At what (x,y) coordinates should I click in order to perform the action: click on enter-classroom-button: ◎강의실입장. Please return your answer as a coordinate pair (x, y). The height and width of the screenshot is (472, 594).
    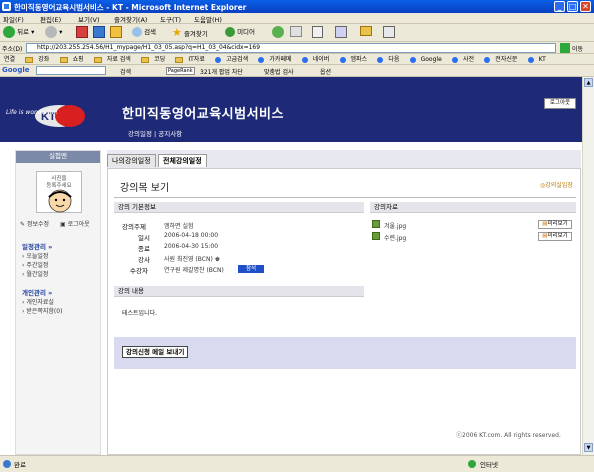
    Looking at the image, I should click on (556, 184).